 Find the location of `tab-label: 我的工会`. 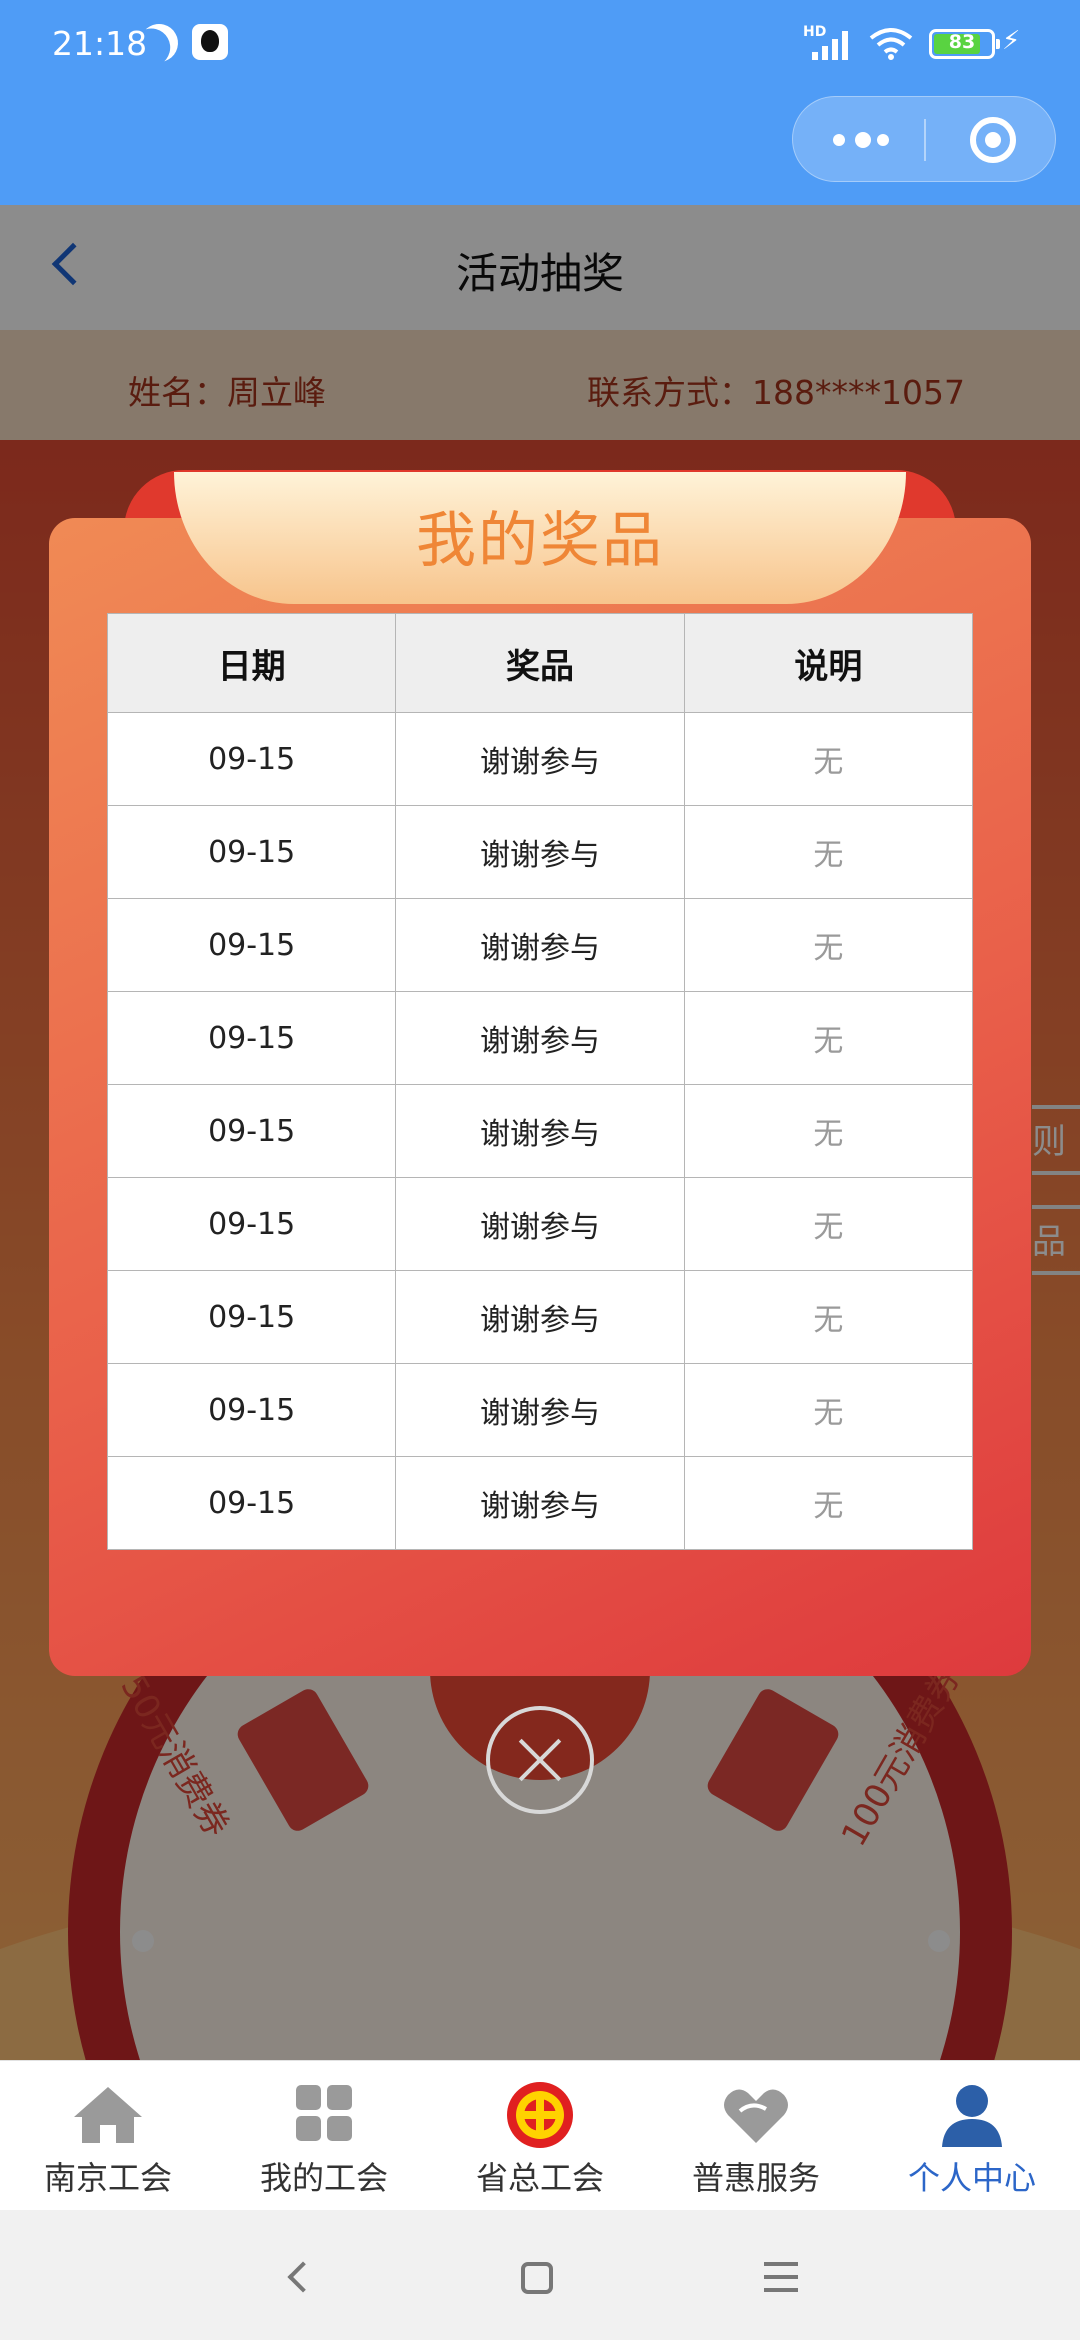

tab-label: 我的工会 is located at coordinates (323, 2178).